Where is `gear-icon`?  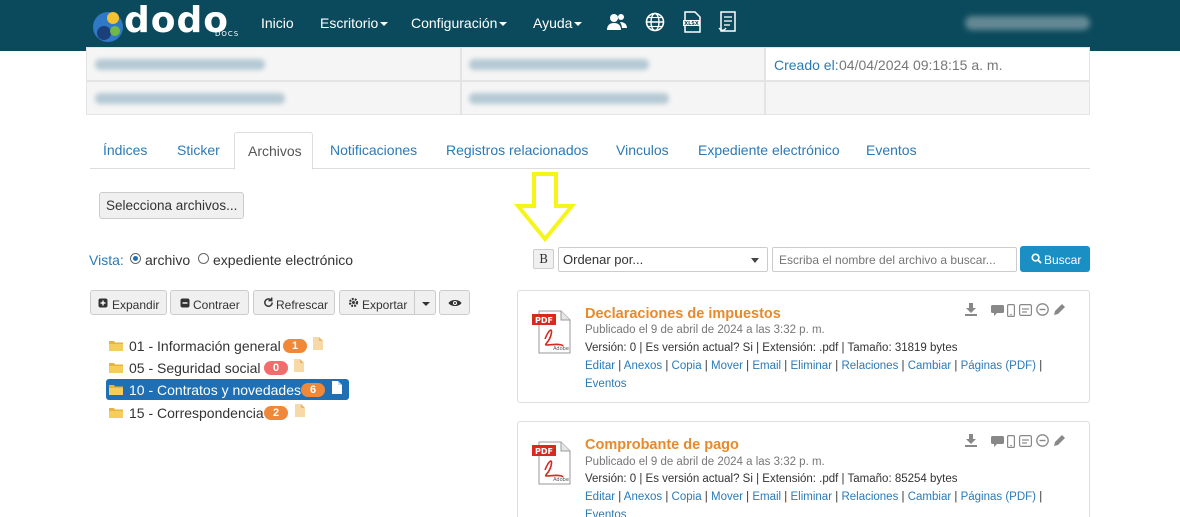 gear-icon is located at coordinates (353, 302).